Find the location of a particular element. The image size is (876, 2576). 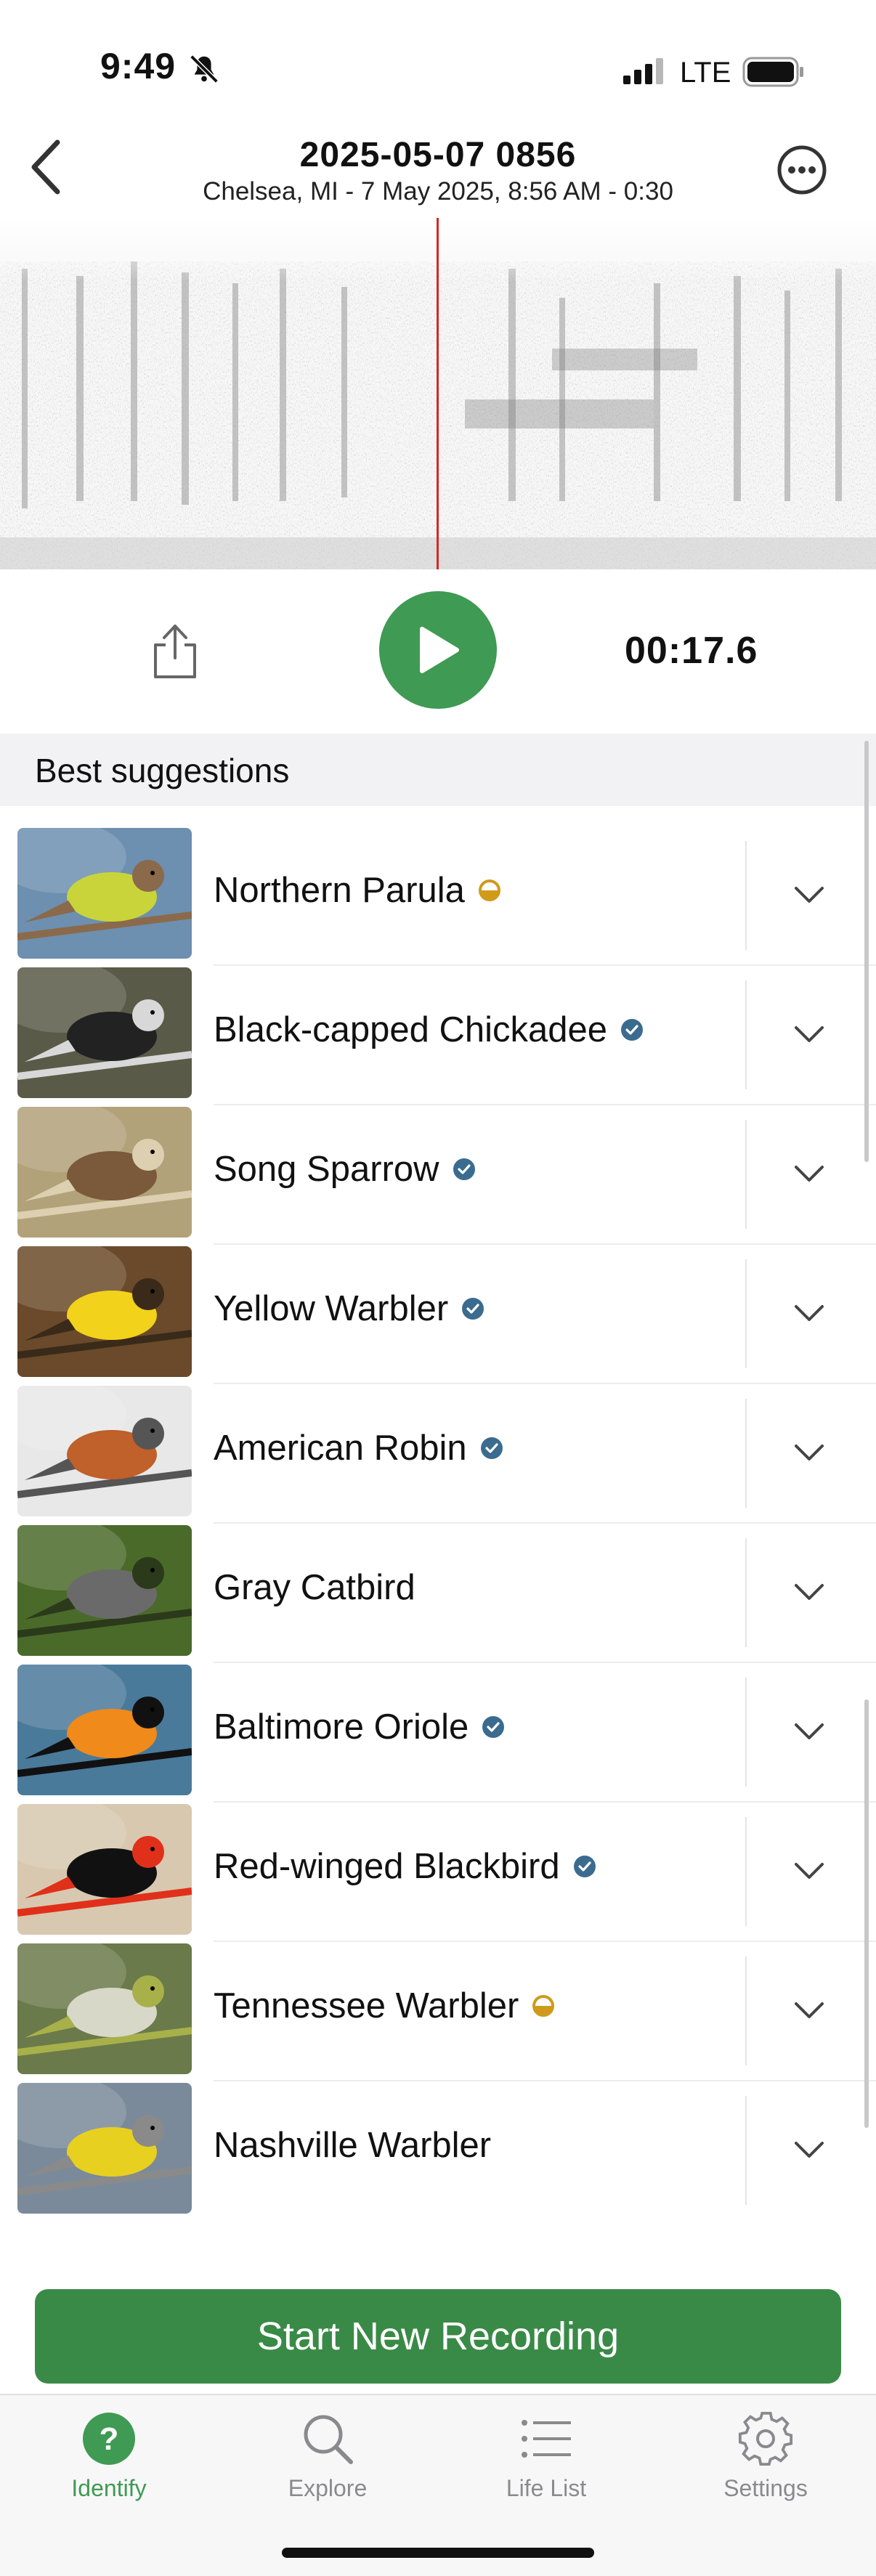

species-name: Red-winged Blackbird is located at coordinates (405, 1867).